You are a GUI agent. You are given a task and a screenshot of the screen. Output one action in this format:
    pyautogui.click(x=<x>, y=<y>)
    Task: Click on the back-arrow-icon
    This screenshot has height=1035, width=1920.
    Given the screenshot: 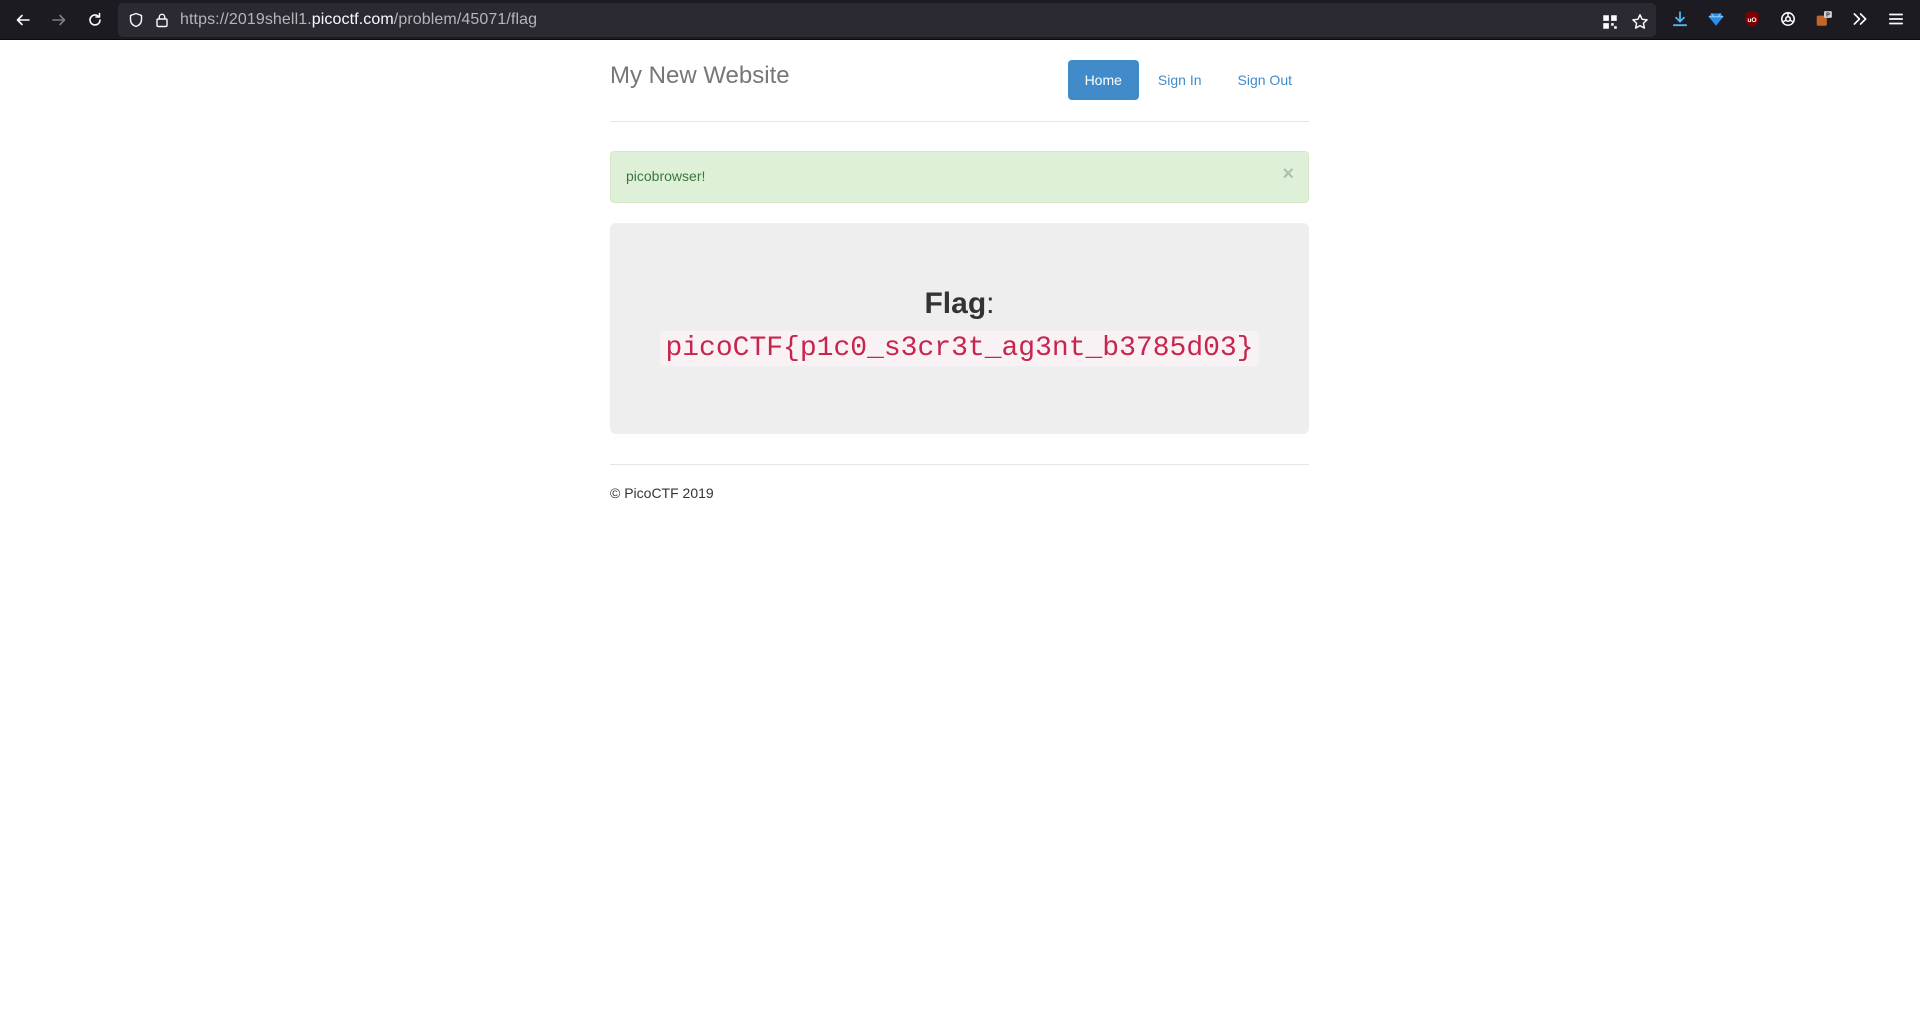 What is the action you would take?
    pyautogui.click(x=23, y=20)
    